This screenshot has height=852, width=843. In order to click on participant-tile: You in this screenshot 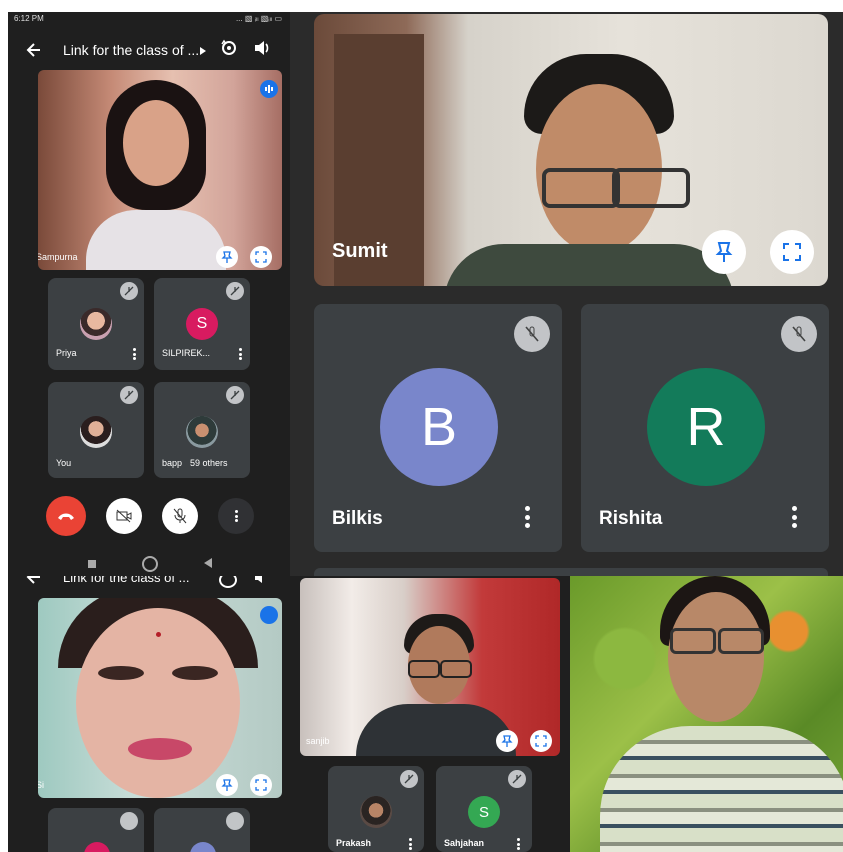, I will do `click(96, 430)`.